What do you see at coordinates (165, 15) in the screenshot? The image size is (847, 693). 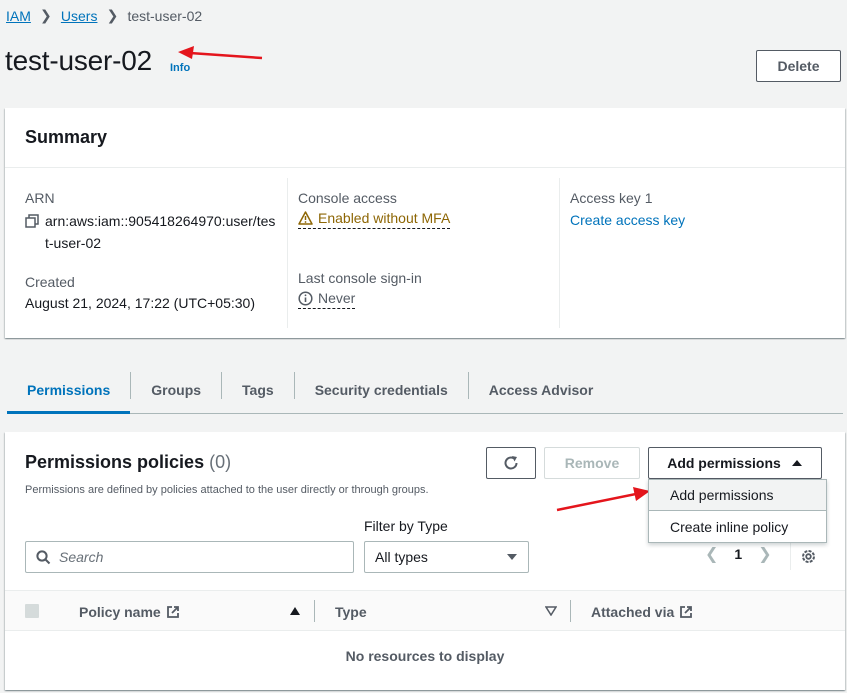 I see `breadcrumb-current: test-user-02` at bounding box center [165, 15].